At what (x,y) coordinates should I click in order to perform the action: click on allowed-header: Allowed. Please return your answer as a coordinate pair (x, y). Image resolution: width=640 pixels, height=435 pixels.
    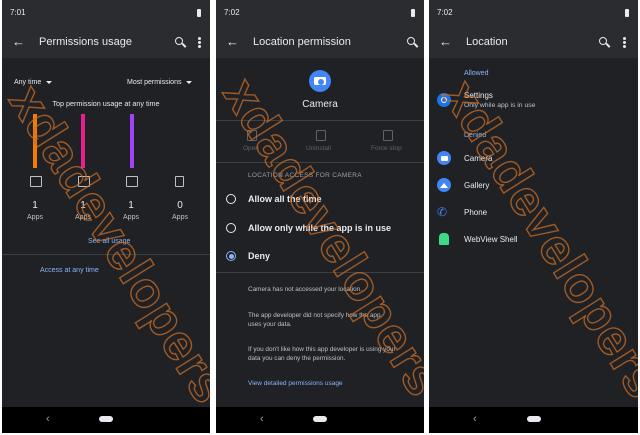
    Looking at the image, I should click on (476, 73).